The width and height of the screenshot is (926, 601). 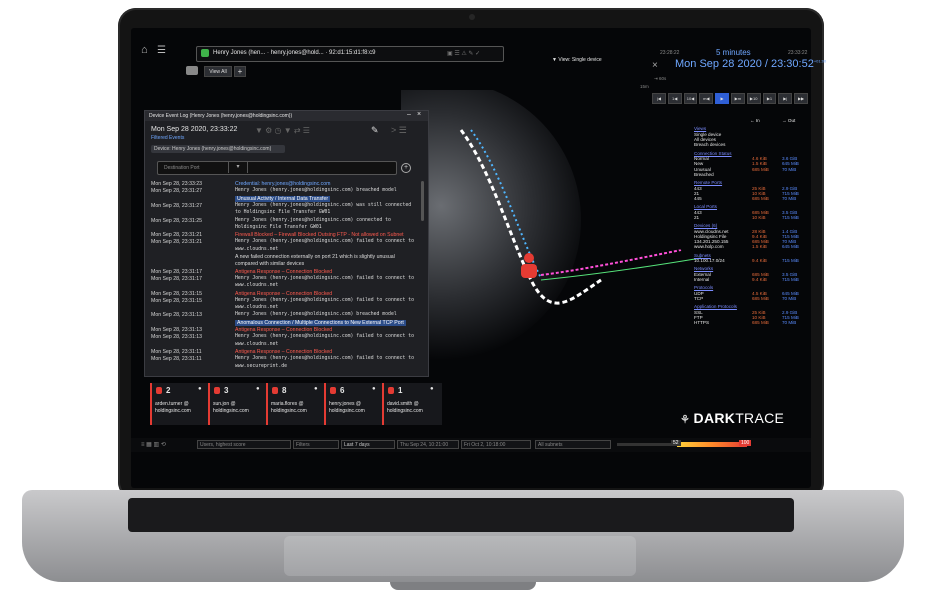 I want to click on event-message: www.cloudns.net, so click(x=257, y=249).